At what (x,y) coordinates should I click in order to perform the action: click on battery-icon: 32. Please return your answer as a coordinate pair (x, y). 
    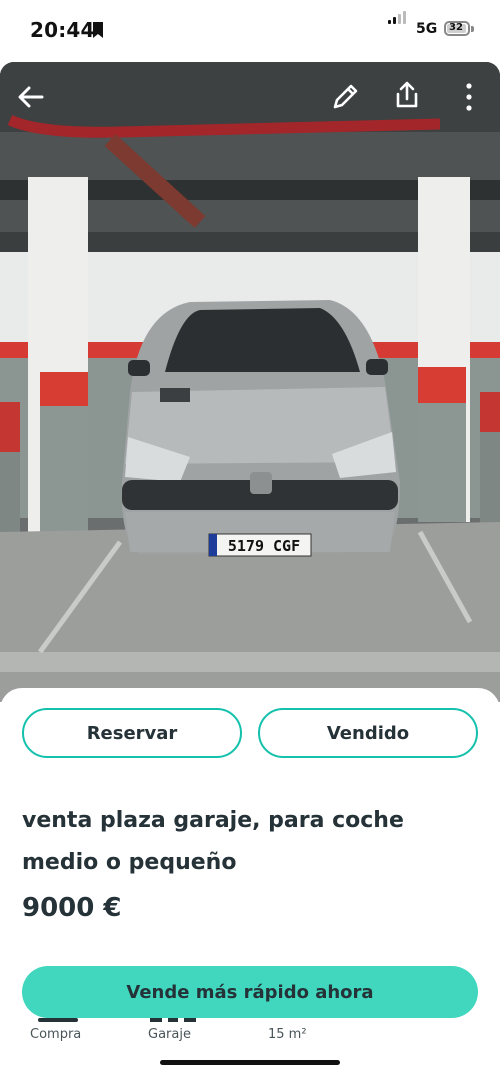
    Looking at the image, I should click on (457, 28).